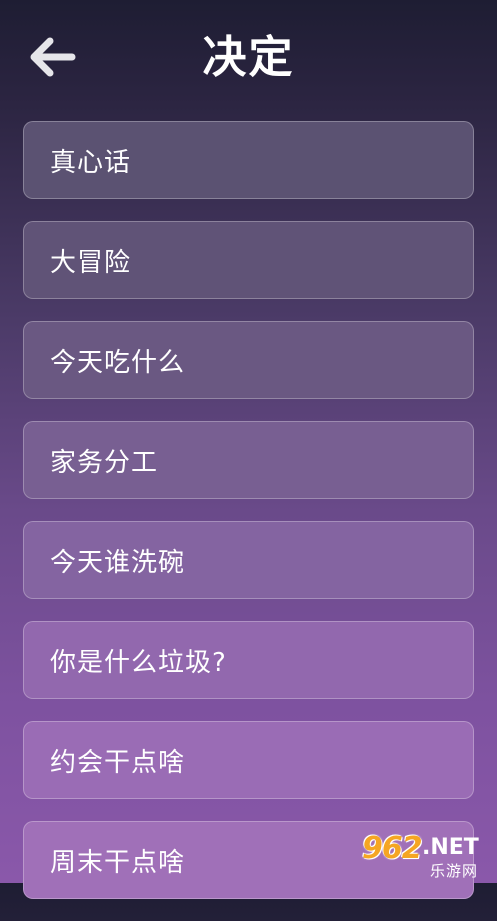 This screenshot has height=921, width=497. What do you see at coordinates (248, 160) in the screenshot?
I see `list-item-truth: 真心话` at bounding box center [248, 160].